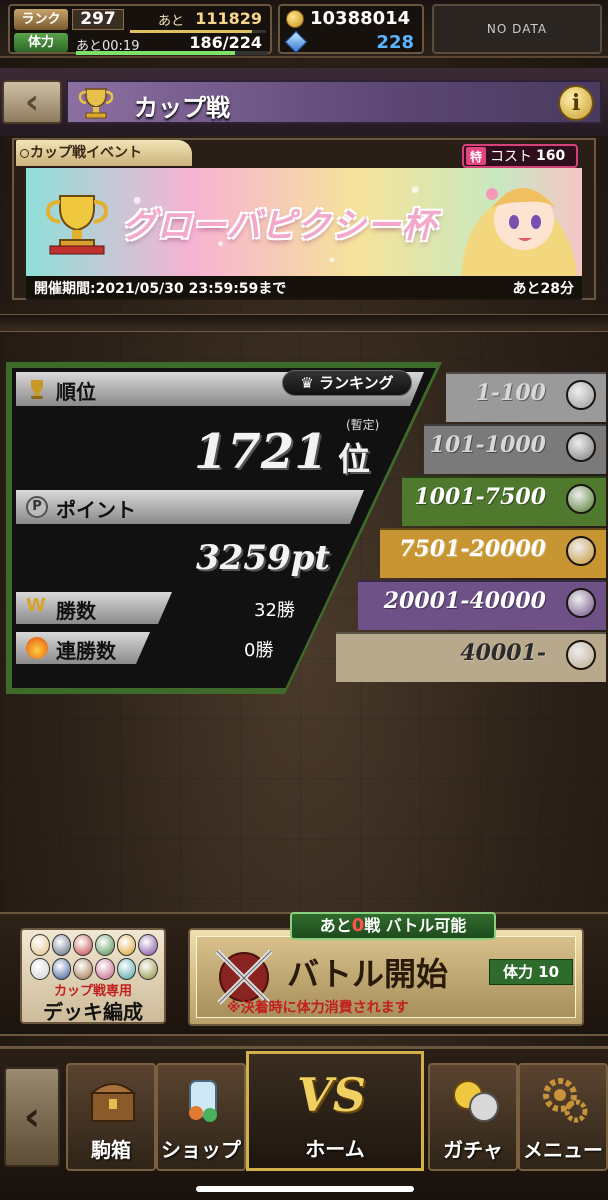  I want to click on rank-value: 297, so click(98, 19).